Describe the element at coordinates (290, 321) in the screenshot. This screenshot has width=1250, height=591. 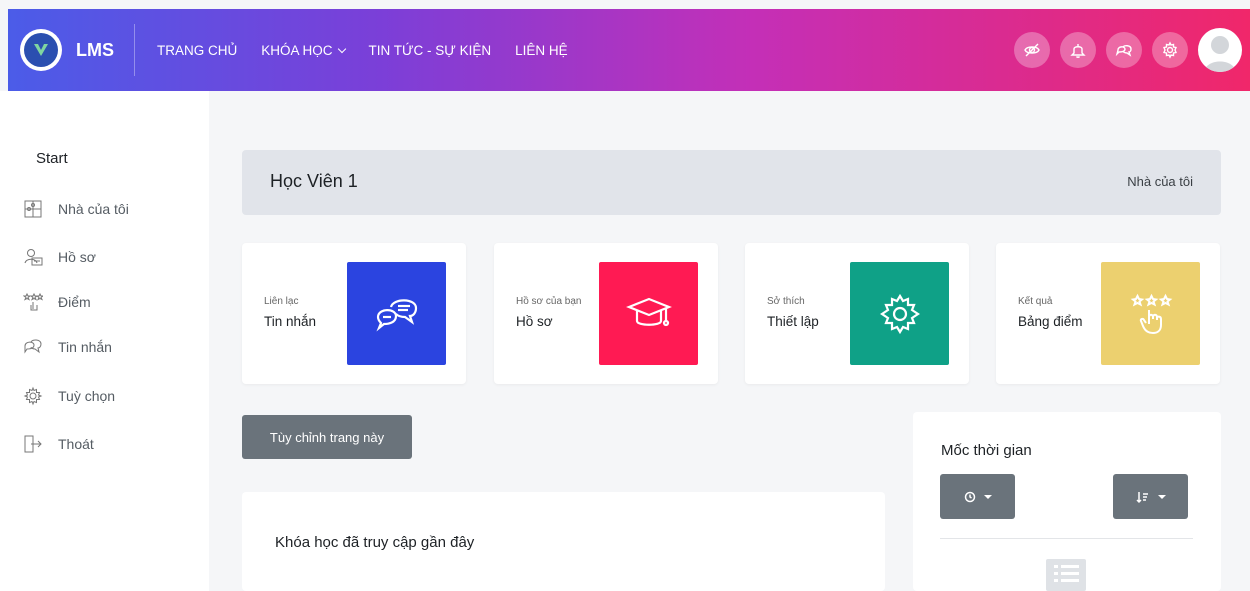
I see `card-title: Tin nhắn` at that location.